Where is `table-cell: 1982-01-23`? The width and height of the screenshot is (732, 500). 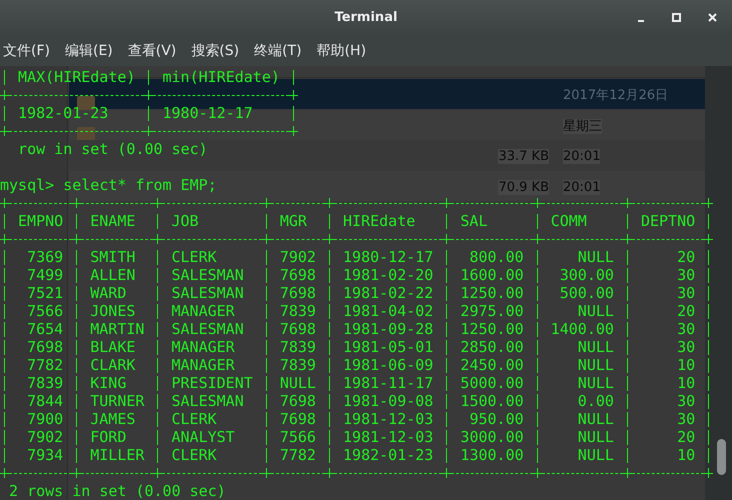 table-cell: 1982-01-23 is located at coordinates (388, 455).